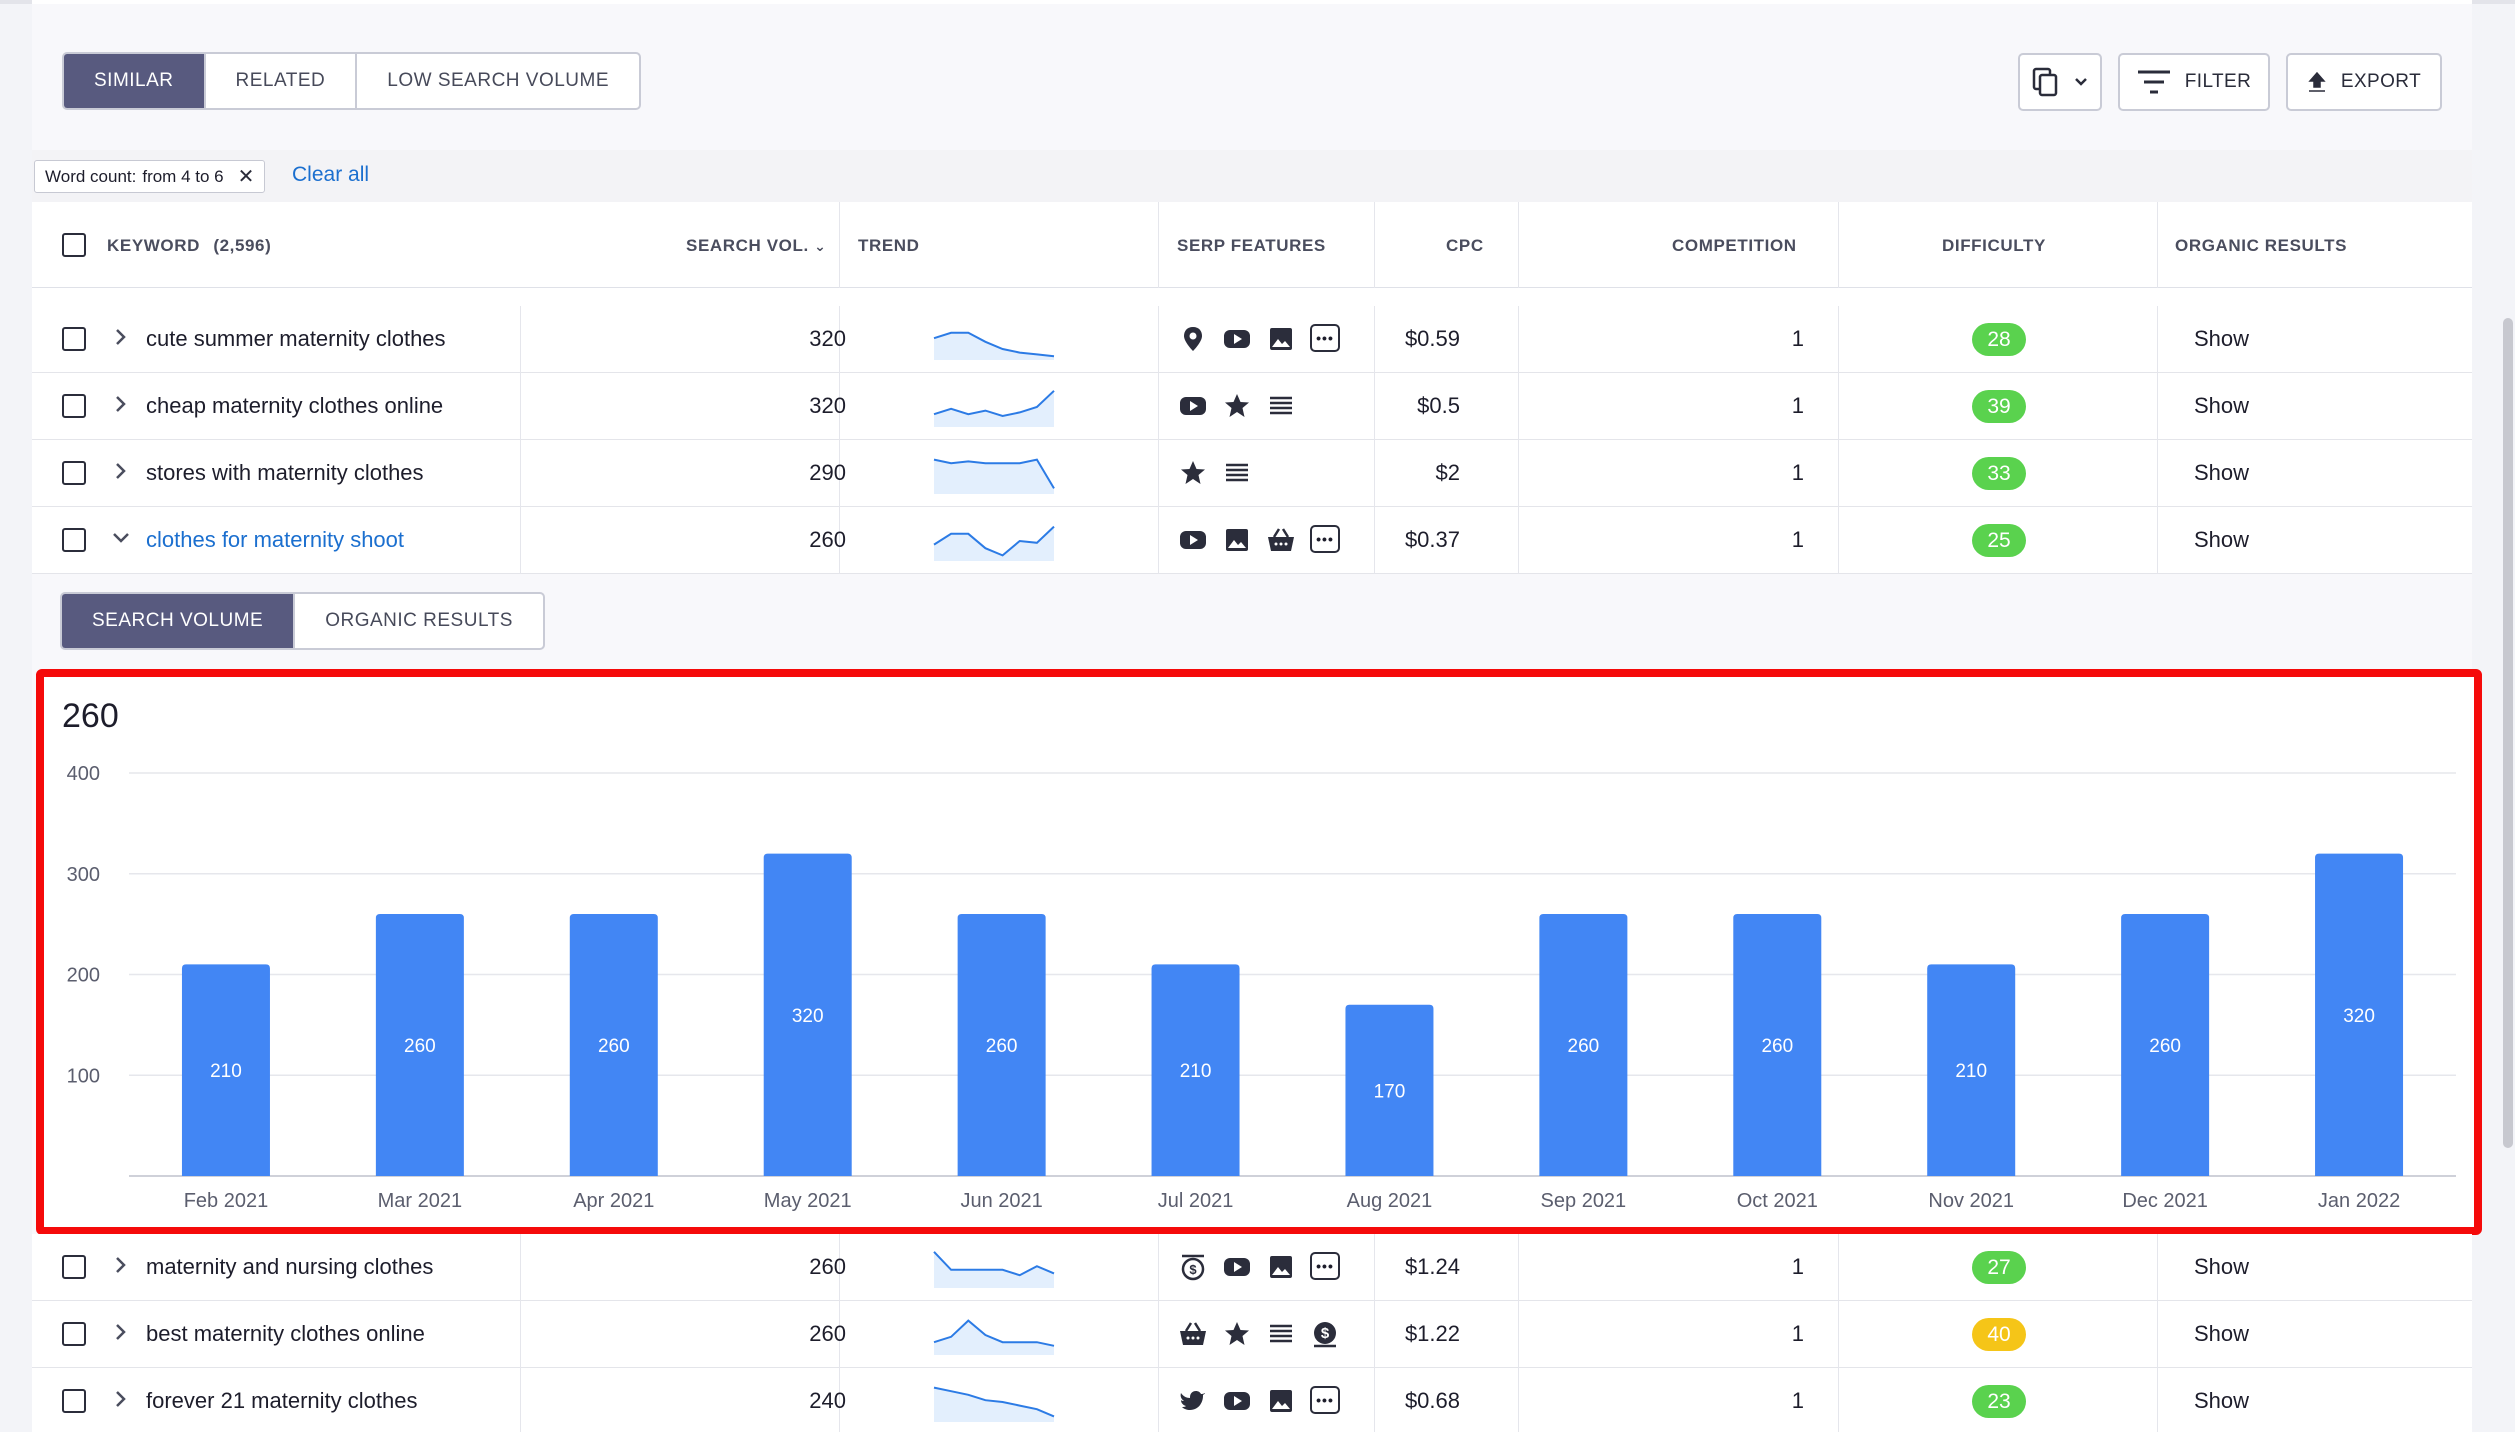  What do you see at coordinates (1971, 1201) in the screenshot?
I see `x-tick-label: Nov 2021` at bounding box center [1971, 1201].